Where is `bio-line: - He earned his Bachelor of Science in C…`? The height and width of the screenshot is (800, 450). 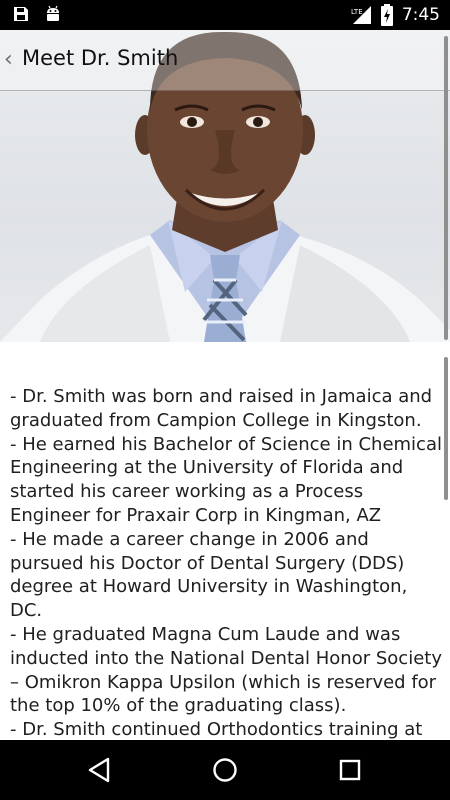 bio-line: - He earned his Bachelor of Science in C… is located at coordinates (226, 479).